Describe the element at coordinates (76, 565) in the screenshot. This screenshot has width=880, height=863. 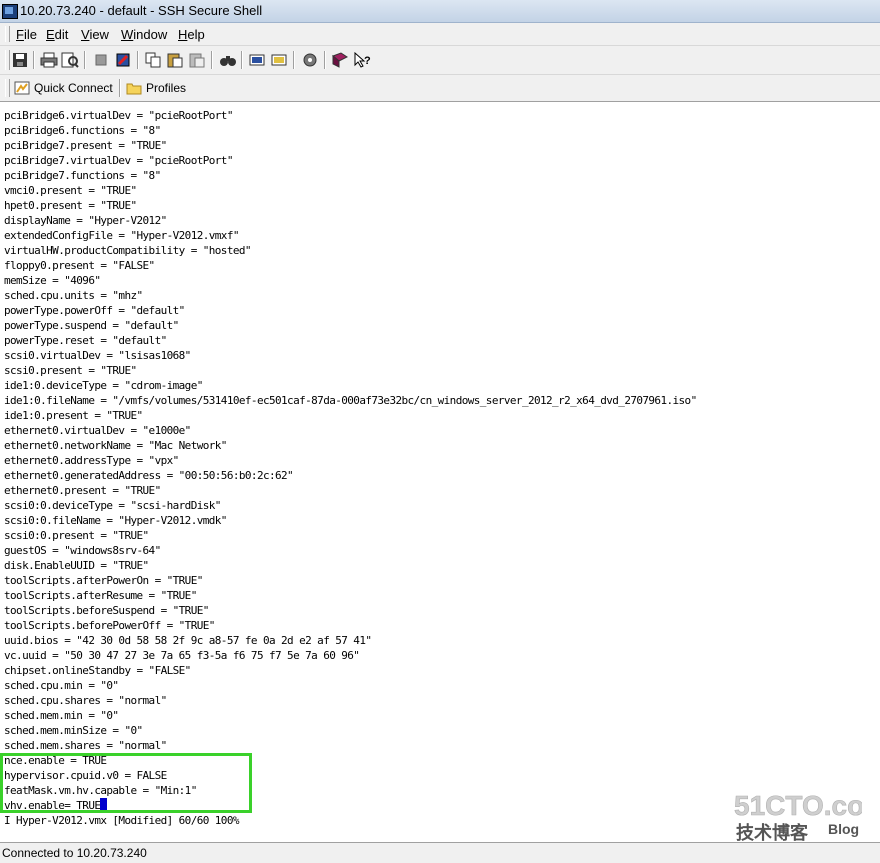
I see `terminal-line: disk.EnableUUID = "TRUE"` at that location.